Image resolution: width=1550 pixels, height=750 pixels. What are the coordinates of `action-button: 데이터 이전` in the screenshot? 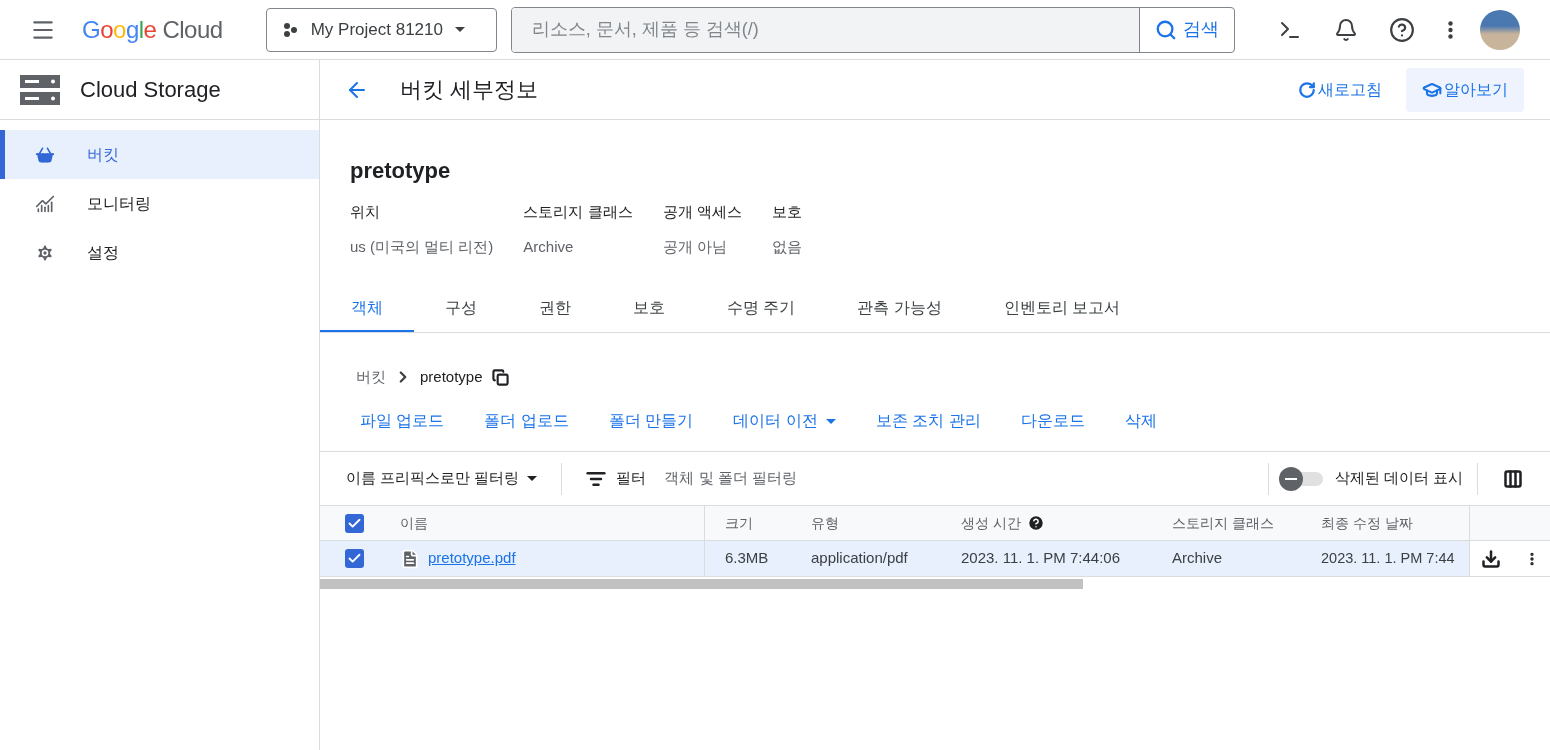 It's located at (784, 421).